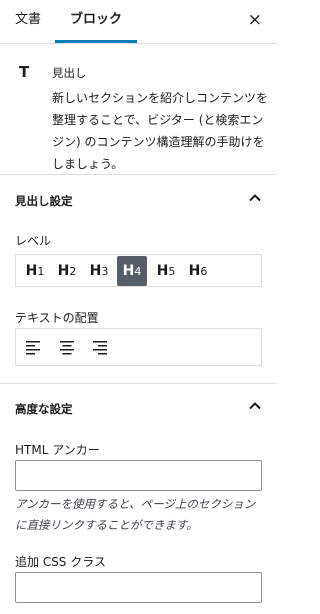 This screenshot has width=320, height=614. I want to click on heading-level-1-button: H1, so click(35, 271).